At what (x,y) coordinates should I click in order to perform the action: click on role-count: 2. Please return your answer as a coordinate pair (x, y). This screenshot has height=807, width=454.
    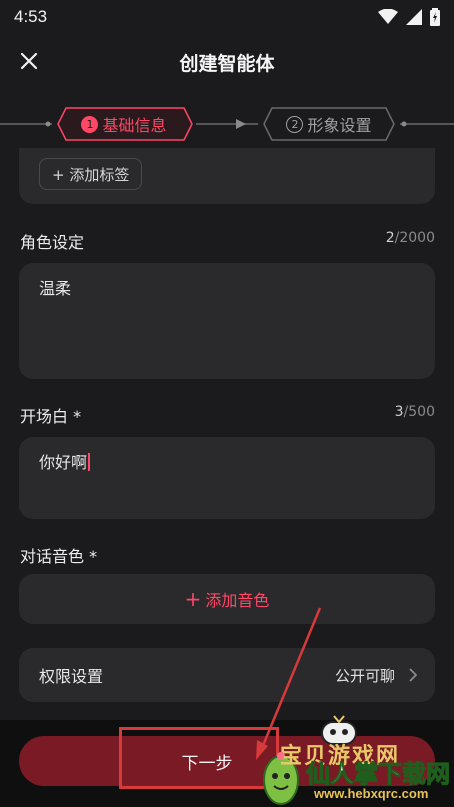
    Looking at the image, I should click on (390, 238).